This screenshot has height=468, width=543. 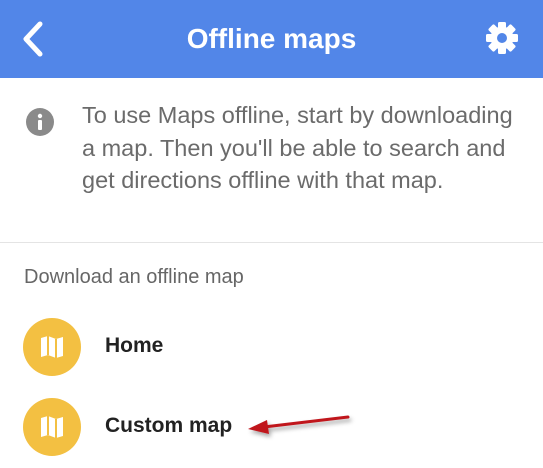 I want to click on chevron-left-icon, so click(x=33, y=39).